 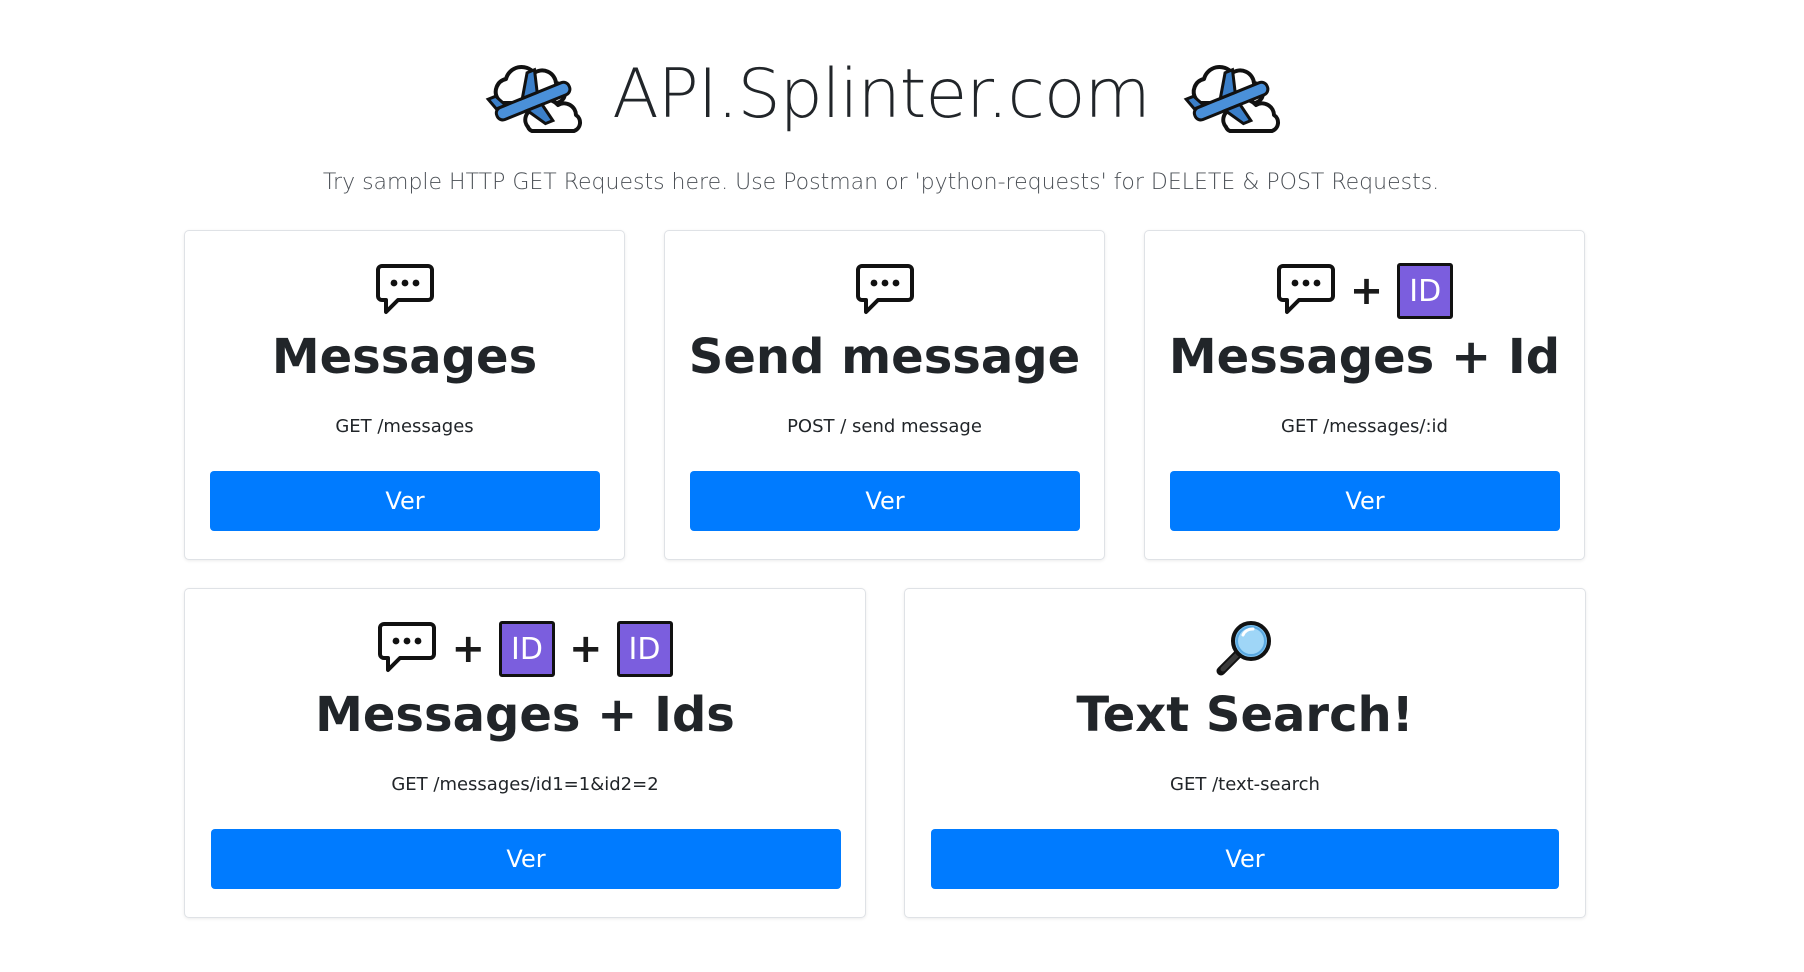 What do you see at coordinates (404, 426) in the screenshot?
I see `card-endpoint: GET /messages` at bounding box center [404, 426].